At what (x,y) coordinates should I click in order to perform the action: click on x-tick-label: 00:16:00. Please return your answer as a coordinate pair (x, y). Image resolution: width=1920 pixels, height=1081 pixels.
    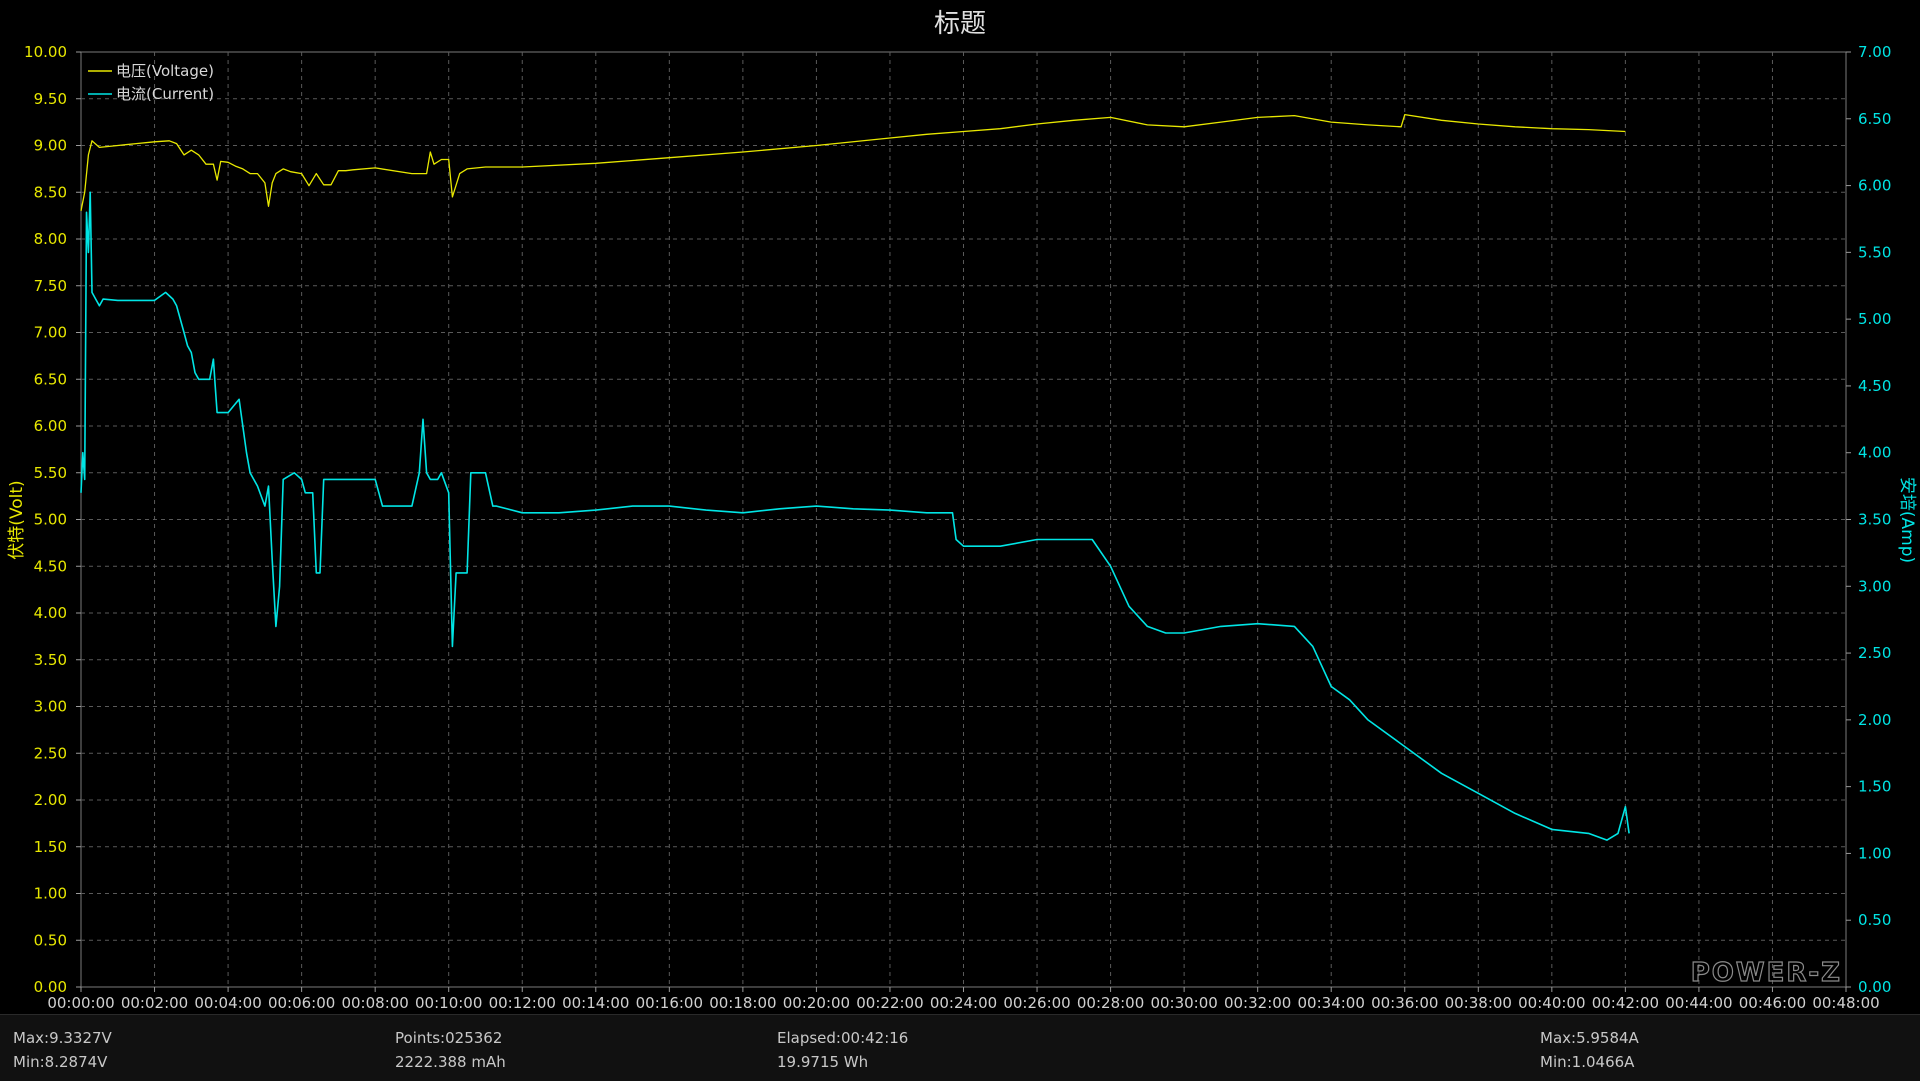
    Looking at the image, I should click on (669, 1003).